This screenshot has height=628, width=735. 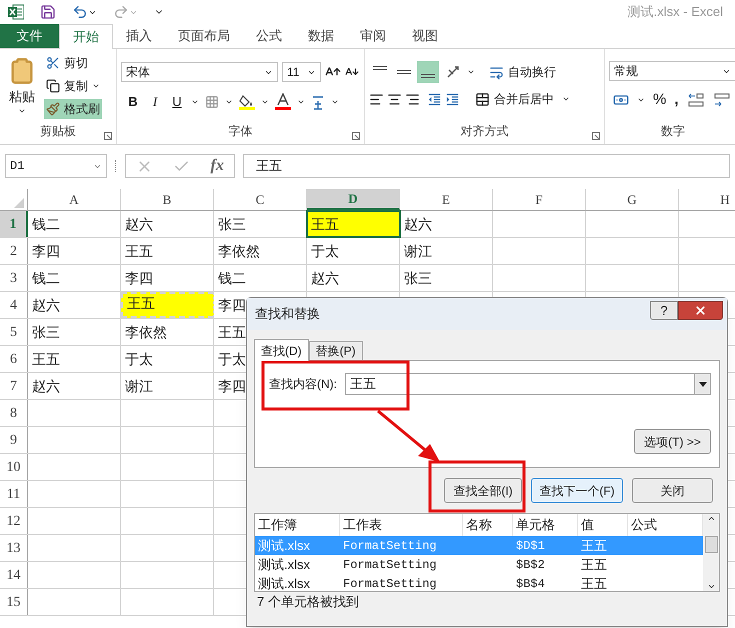 I want to click on increase-indent-icon, so click(x=452, y=99).